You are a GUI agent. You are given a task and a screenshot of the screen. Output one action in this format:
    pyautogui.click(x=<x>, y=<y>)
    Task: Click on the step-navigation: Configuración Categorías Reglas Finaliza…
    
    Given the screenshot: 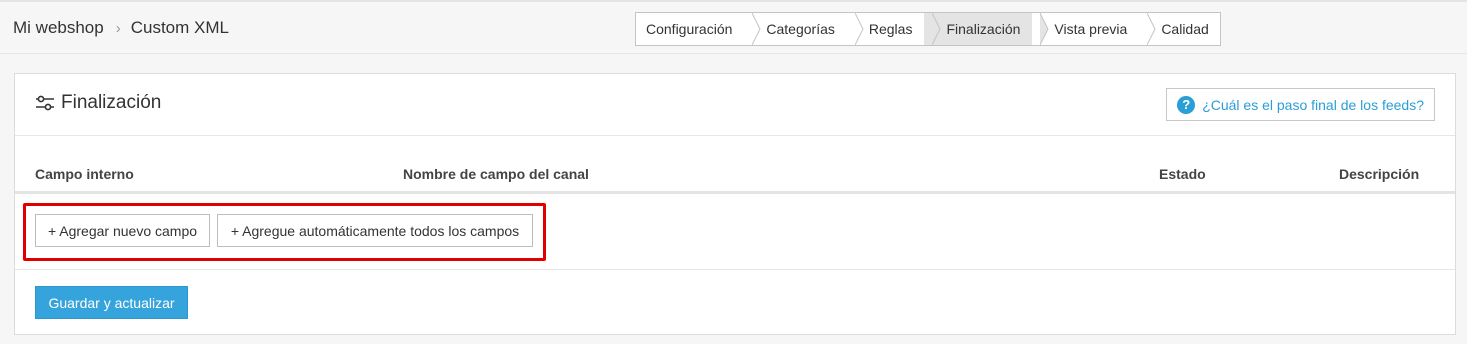 What is the action you would take?
    pyautogui.click(x=928, y=29)
    